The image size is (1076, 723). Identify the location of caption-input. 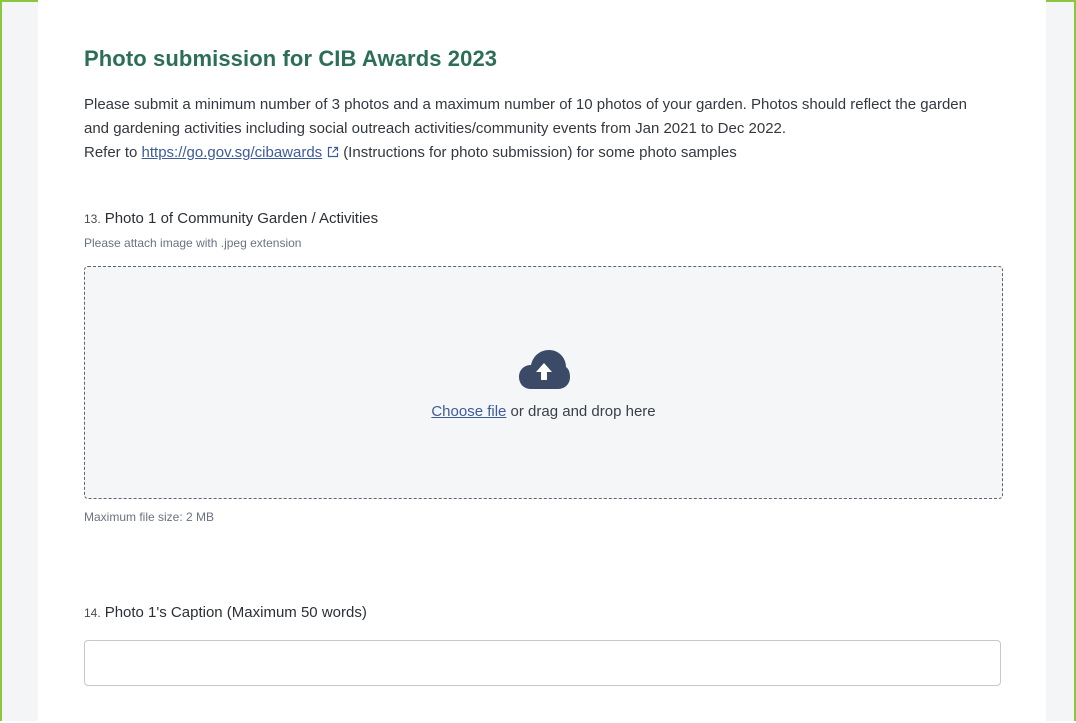
(542, 663).